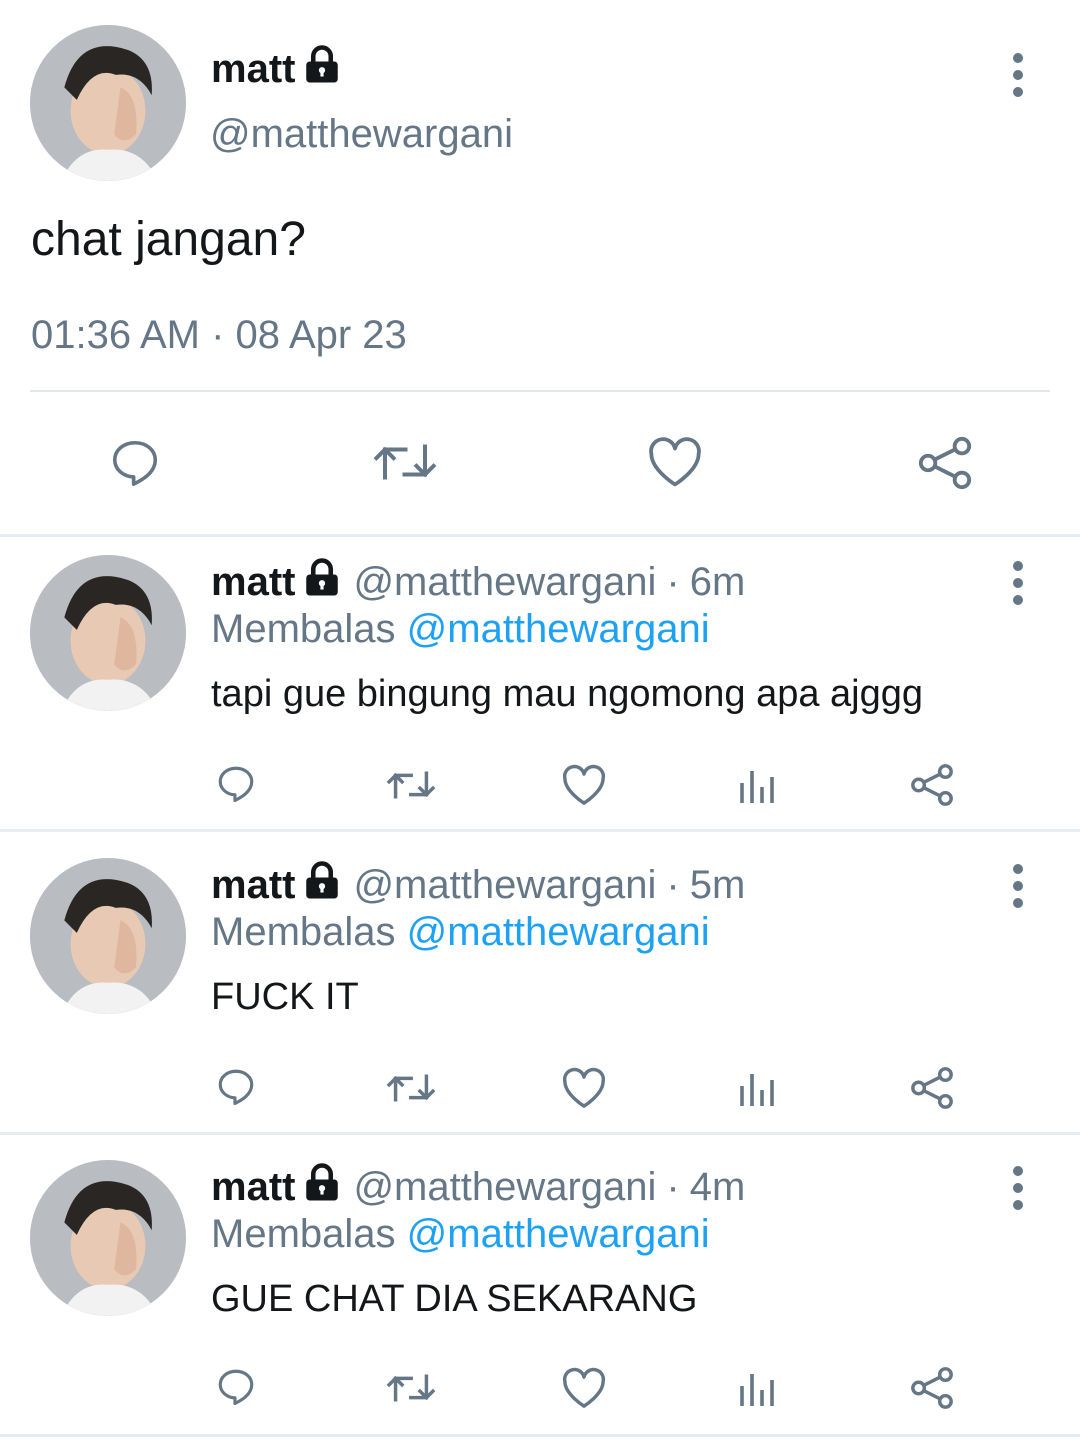 This screenshot has height=1440, width=1080. Describe the element at coordinates (454, 1299) in the screenshot. I see `tweet-text: GUE CHAT DIA SEKARANG` at that location.